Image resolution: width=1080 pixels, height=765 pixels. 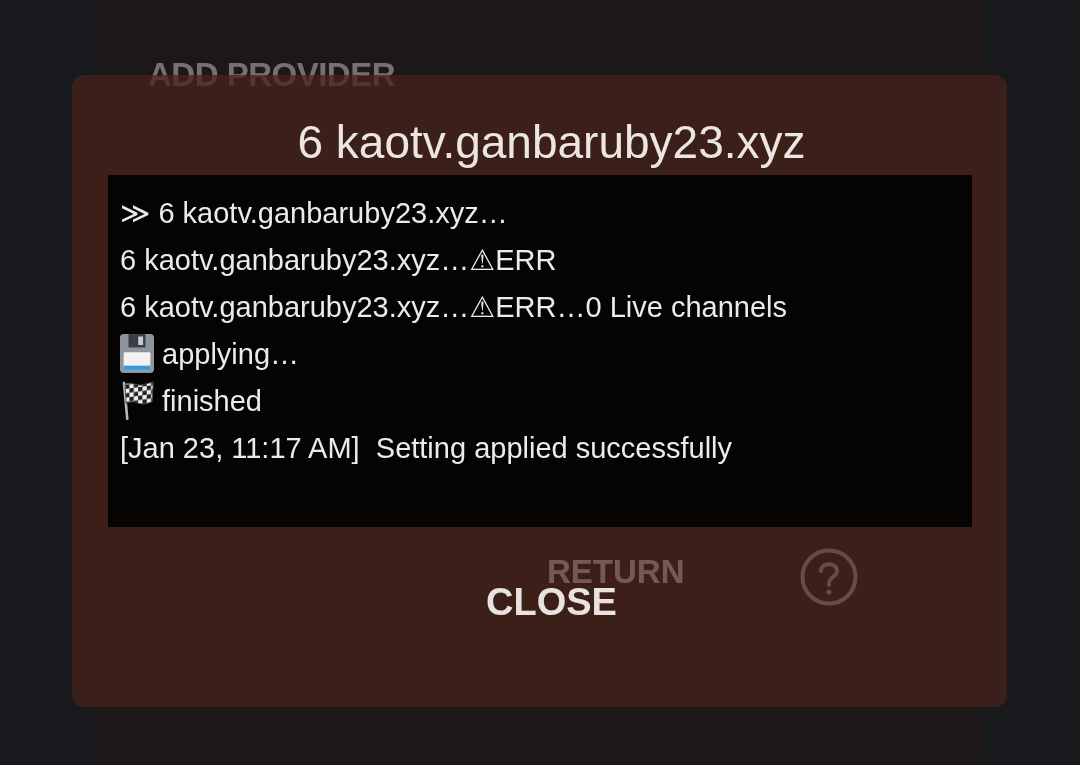 I want to click on log-line: [Jan 23, 11:17 AM] Setting applied successfully, so click(x=426, y=448).